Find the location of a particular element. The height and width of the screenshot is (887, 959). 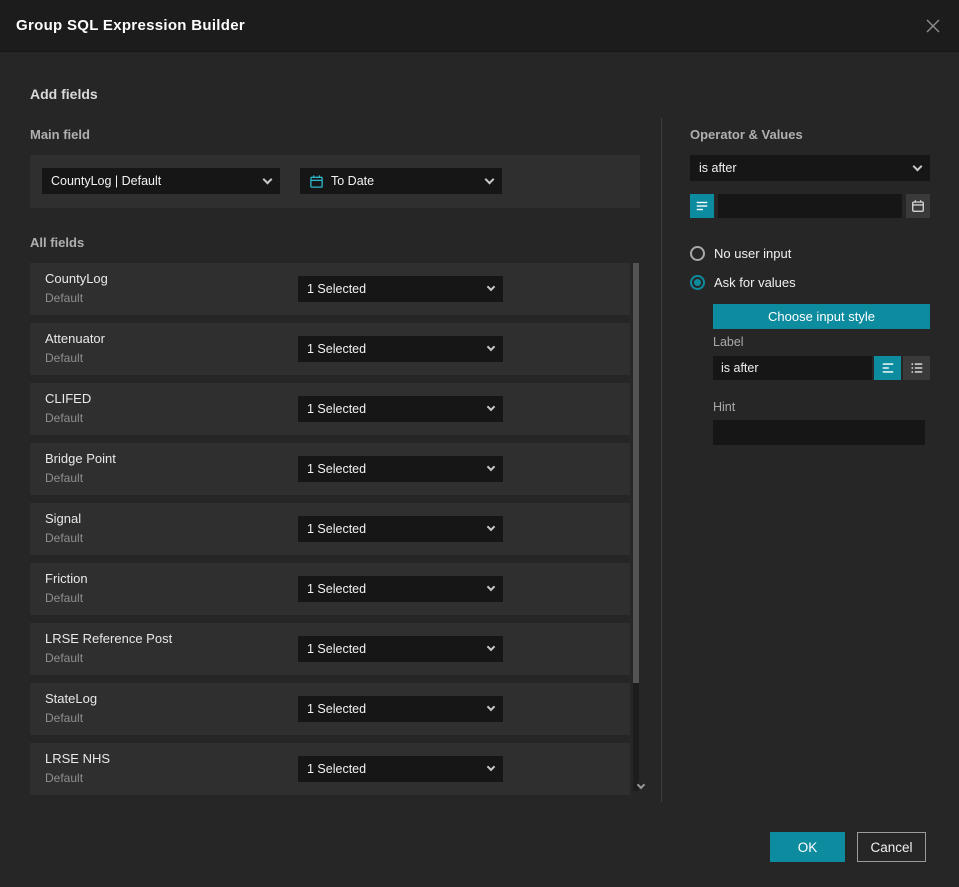

radio-ask-for-values: Ask for values is located at coordinates (743, 282).